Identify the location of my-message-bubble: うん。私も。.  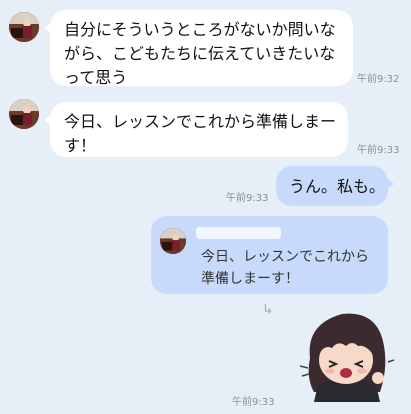
(335, 186).